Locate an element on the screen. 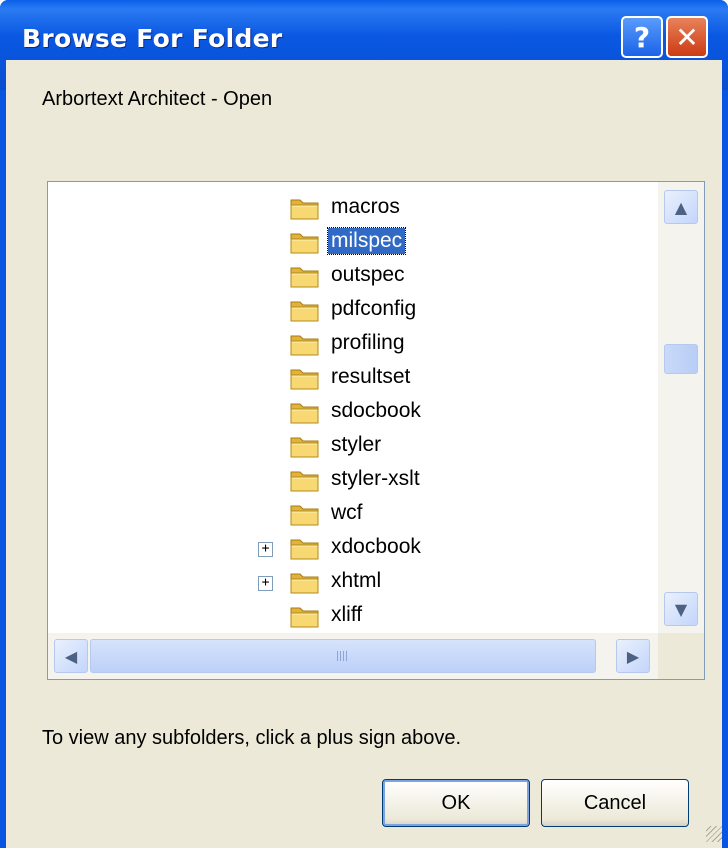 The image size is (728, 848). tree-item: sdocbook is located at coordinates (348, 413).